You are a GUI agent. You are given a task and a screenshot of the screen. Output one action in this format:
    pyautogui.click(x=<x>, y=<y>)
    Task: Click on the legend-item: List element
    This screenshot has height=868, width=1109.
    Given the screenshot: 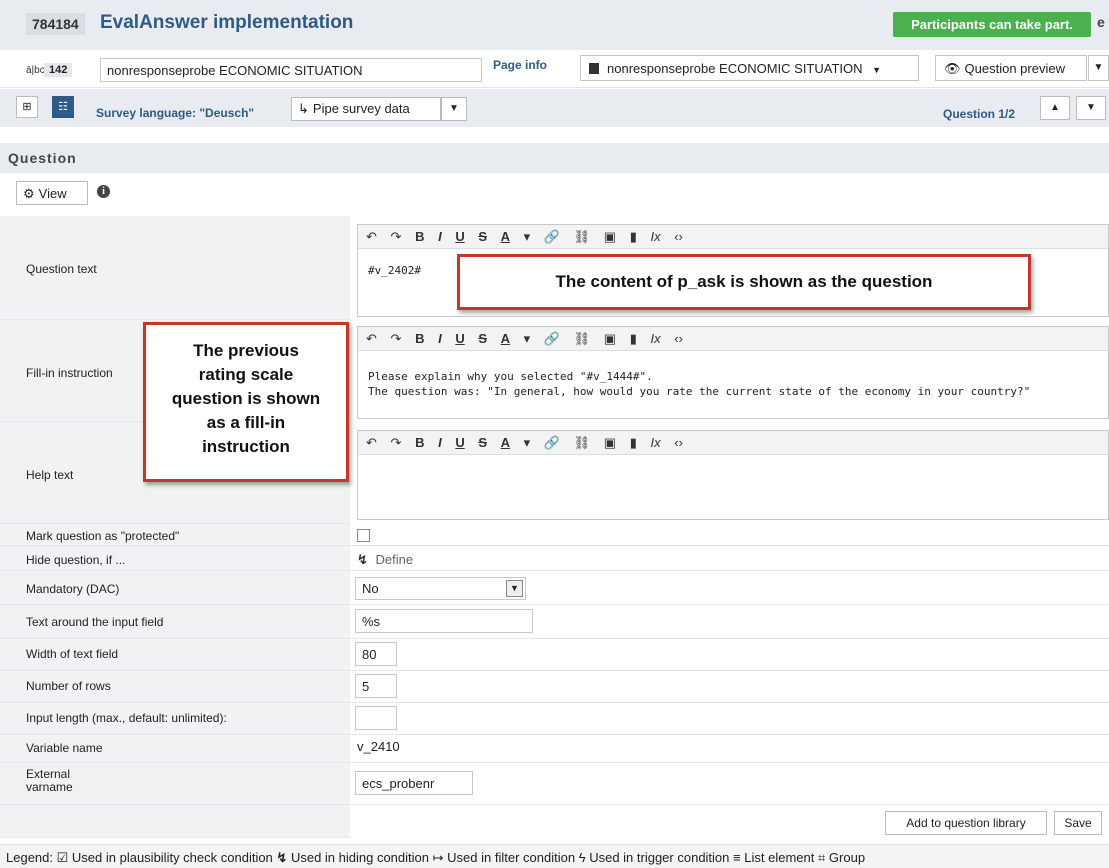 What is the action you would take?
    pyautogui.click(x=779, y=857)
    